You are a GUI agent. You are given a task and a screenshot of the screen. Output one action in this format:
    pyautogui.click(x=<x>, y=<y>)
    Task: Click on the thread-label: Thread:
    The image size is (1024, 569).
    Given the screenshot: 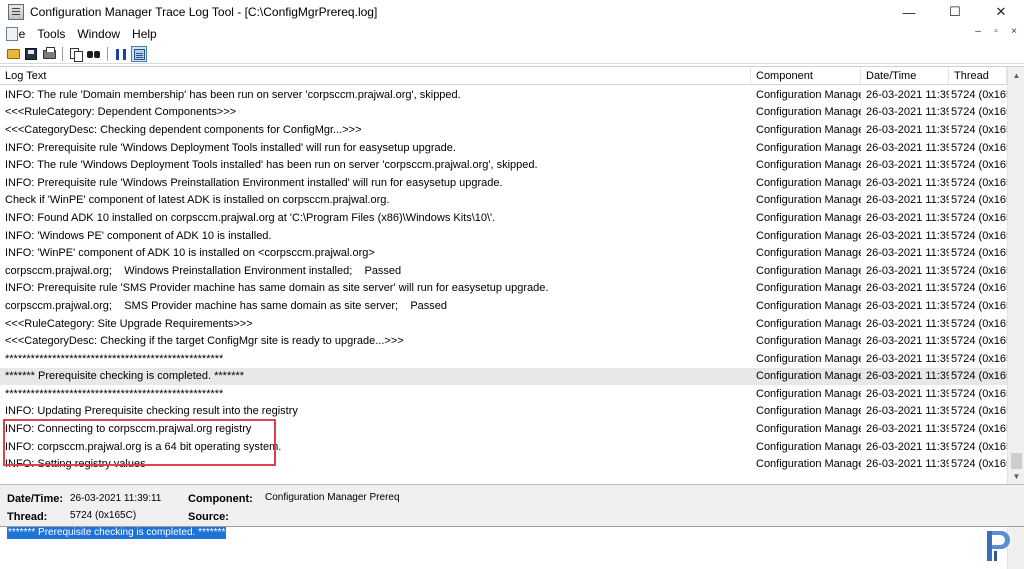 What is the action you would take?
    pyautogui.click(x=27, y=517)
    